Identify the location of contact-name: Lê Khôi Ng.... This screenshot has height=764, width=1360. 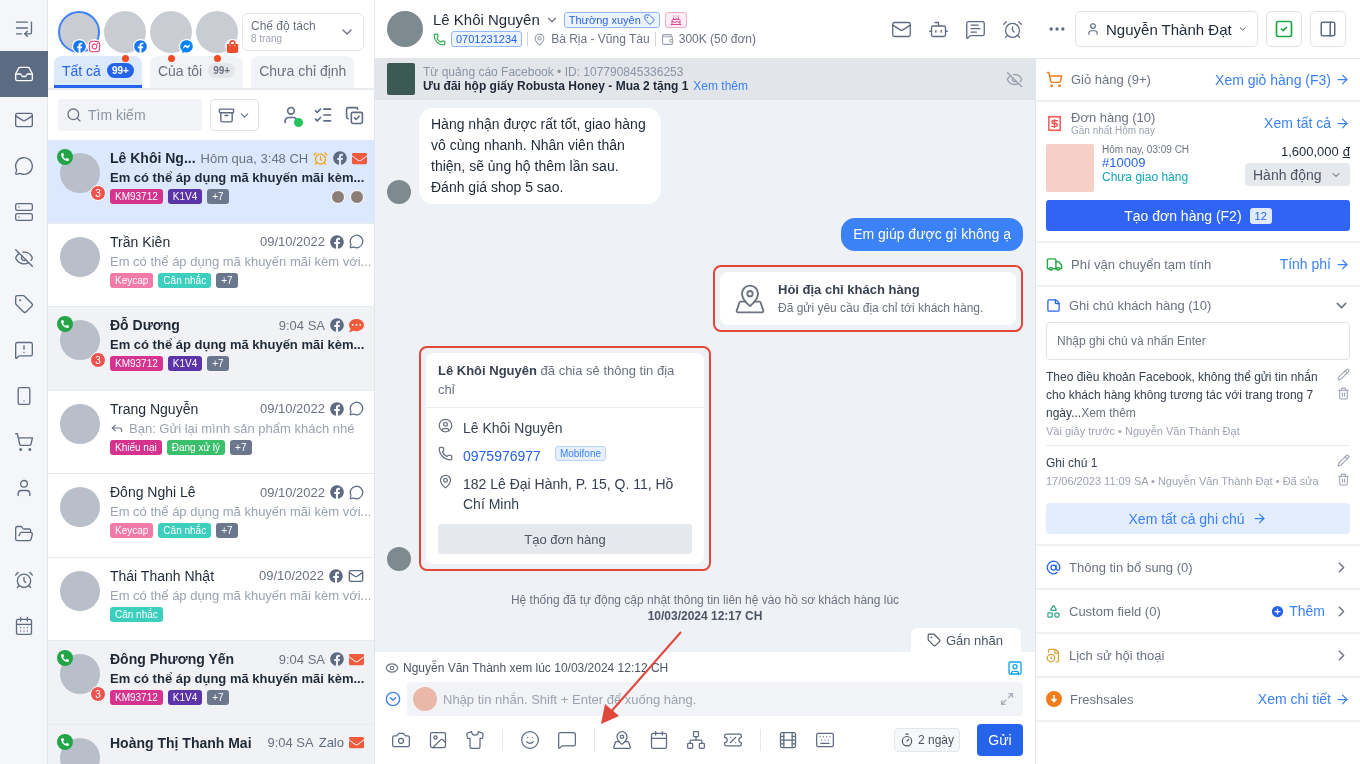
(153, 158).